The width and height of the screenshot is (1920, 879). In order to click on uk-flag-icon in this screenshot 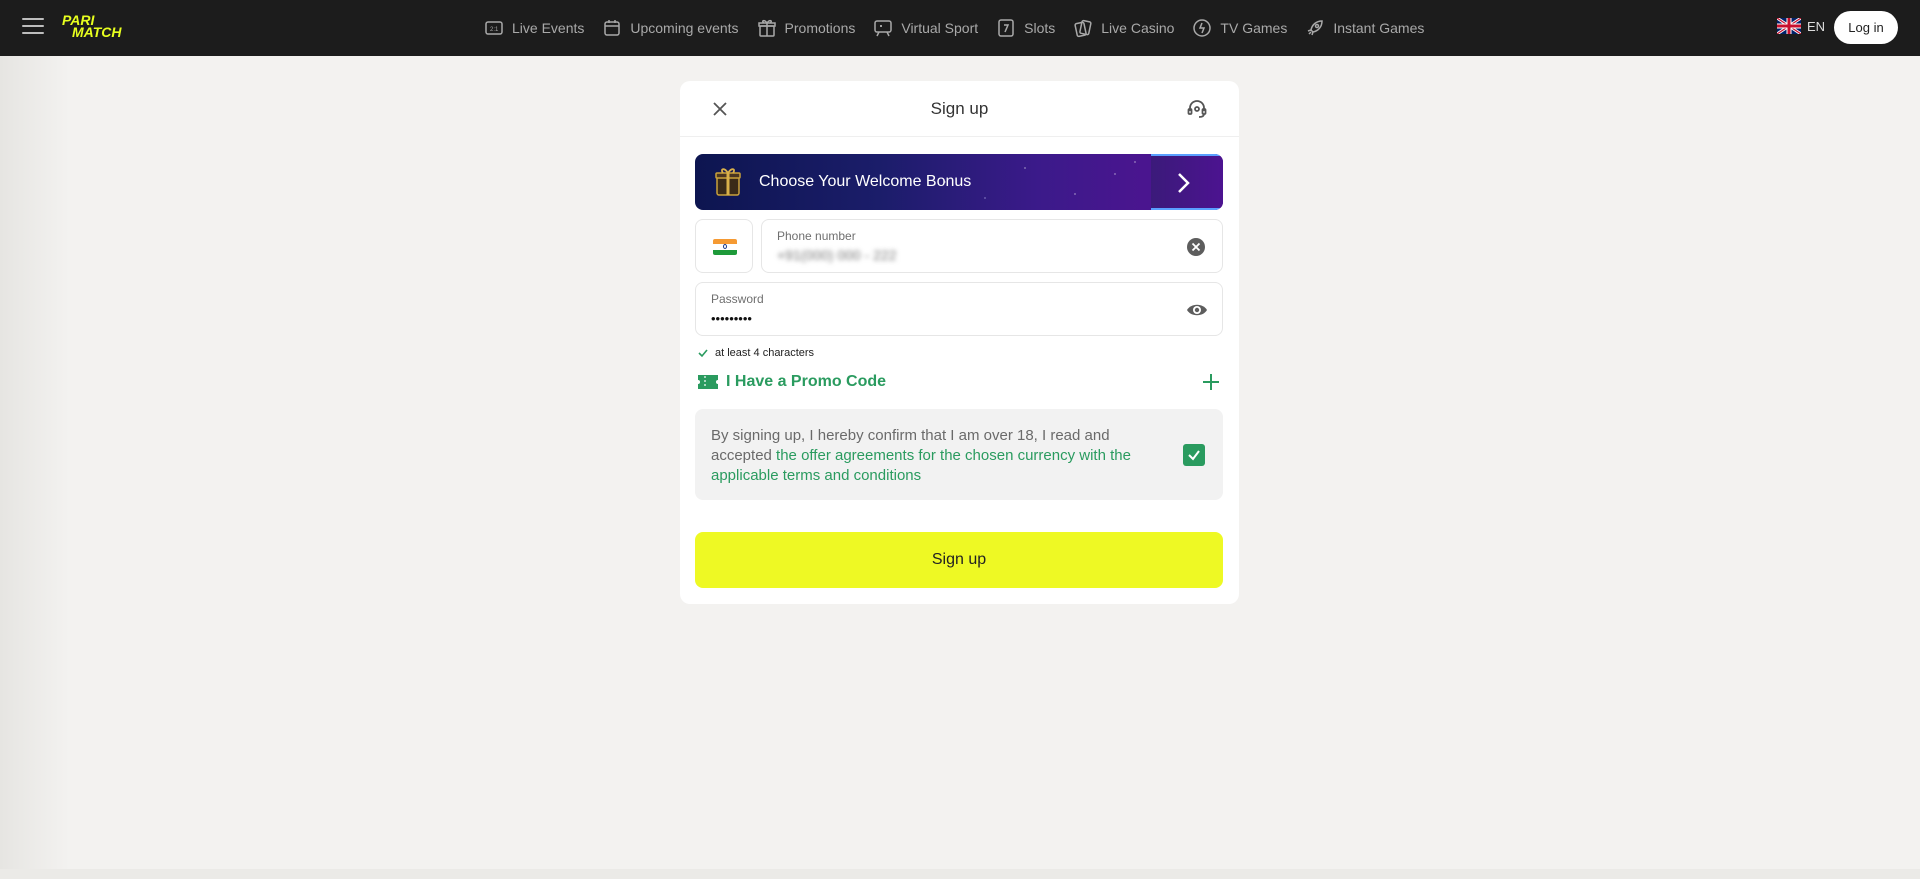, I will do `click(1789, 26)`.